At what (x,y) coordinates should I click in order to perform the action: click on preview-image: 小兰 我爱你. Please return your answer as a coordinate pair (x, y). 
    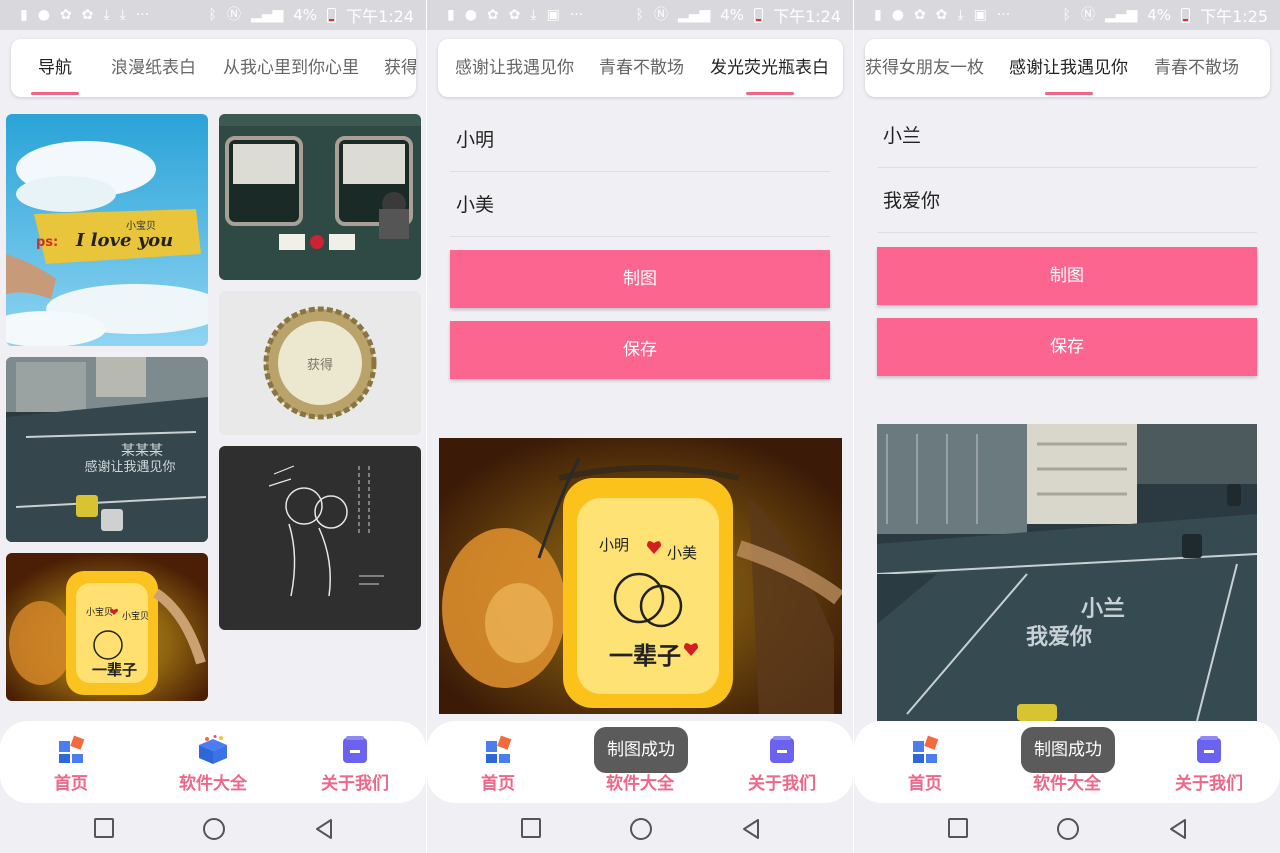
    Looking at the image, I should click on (1067, 572).